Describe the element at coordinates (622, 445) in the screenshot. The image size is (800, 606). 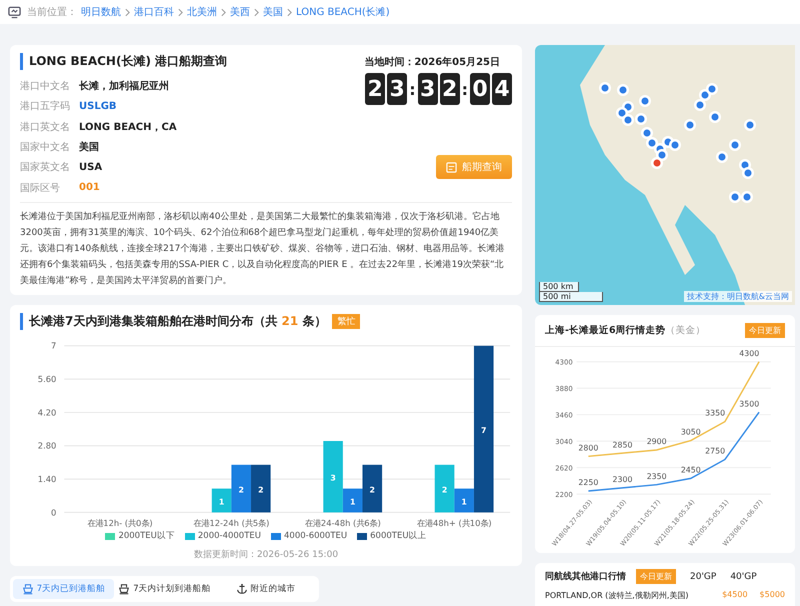
I see `point-value-label: 2850` at that location.